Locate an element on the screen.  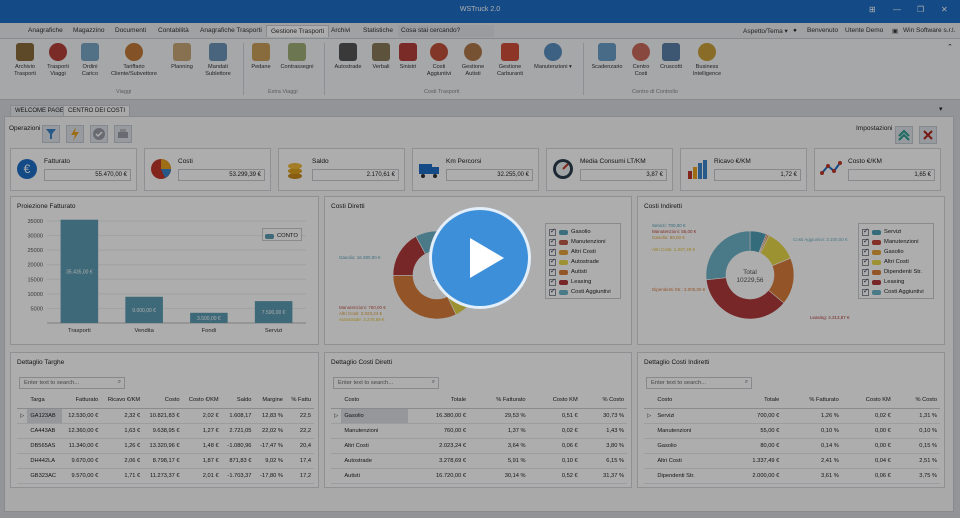
table-row: Autisti 16.720,00 €30,14 % 0,52 €31,37 % is located at coordinates (479, 476).